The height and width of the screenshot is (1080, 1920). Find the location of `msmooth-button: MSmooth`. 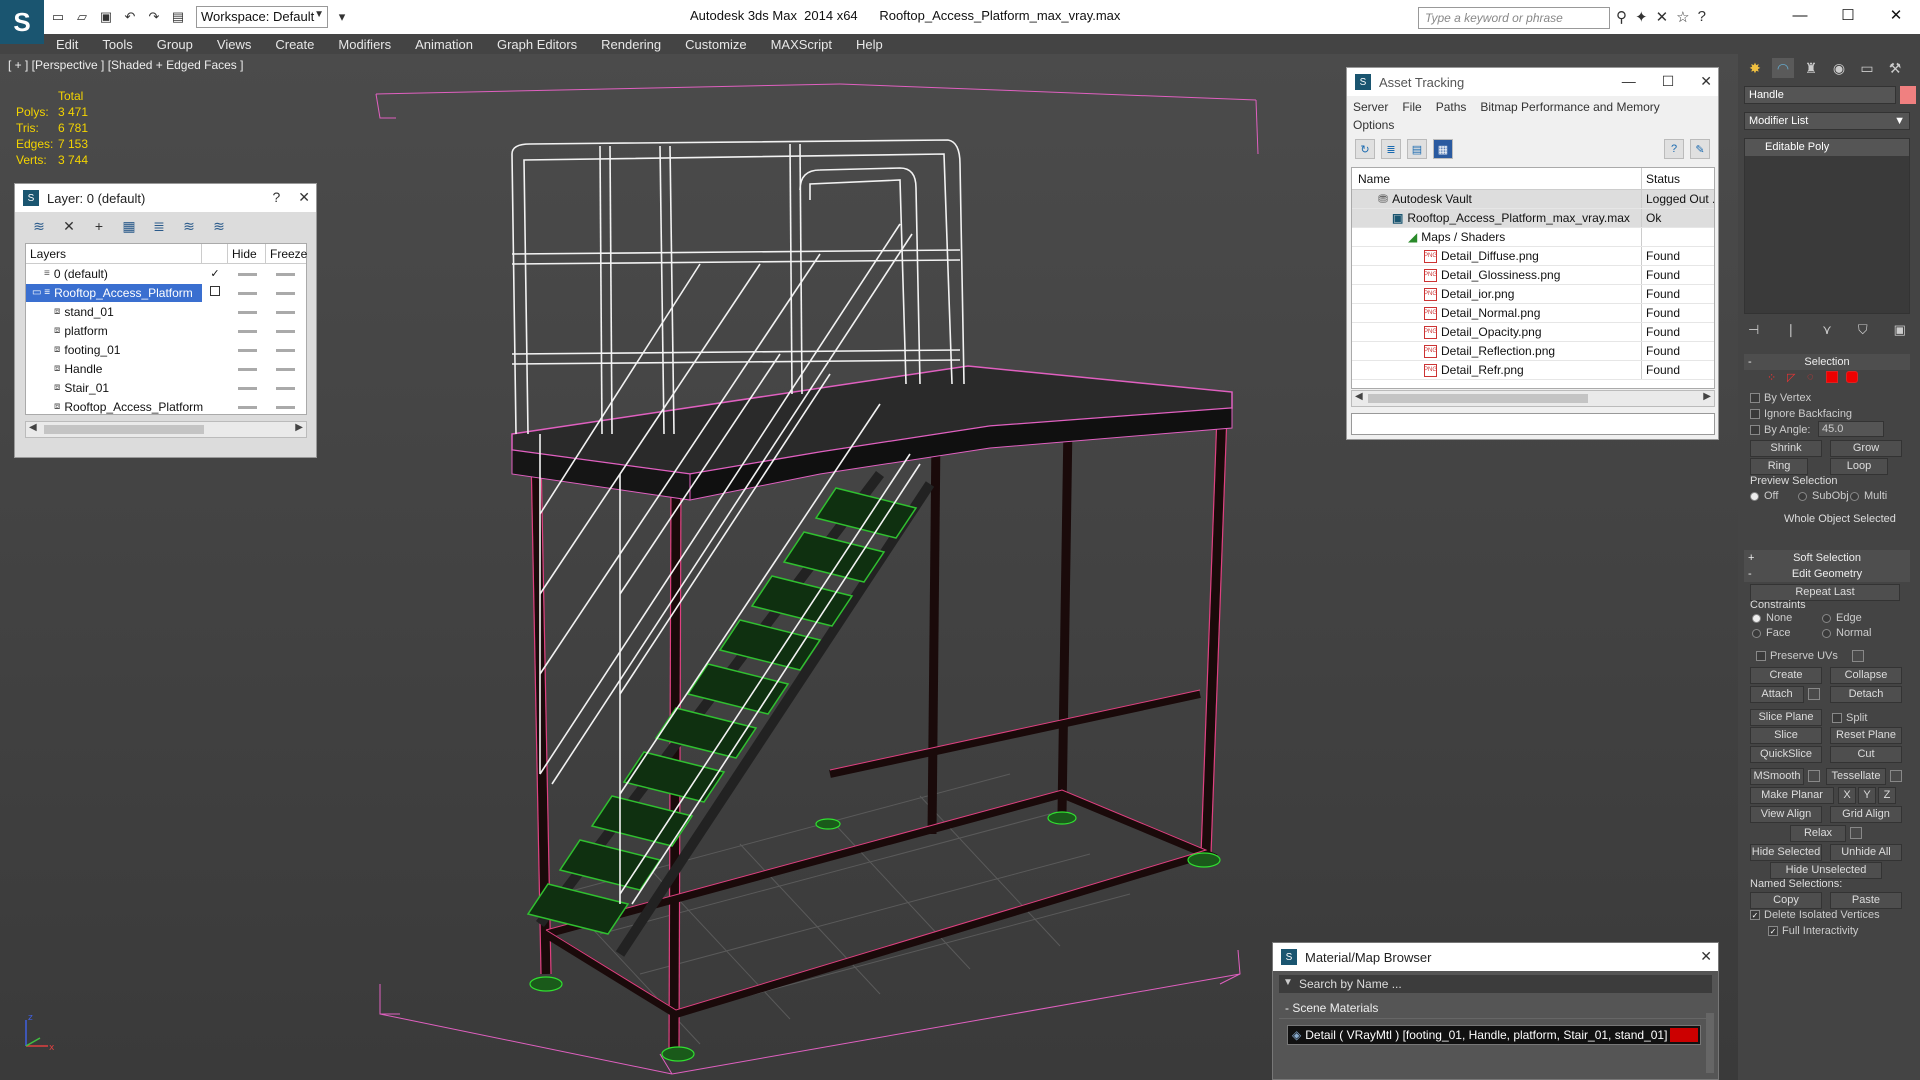

msmooth-button: MSmooth is located at coordinates (1777, 776).